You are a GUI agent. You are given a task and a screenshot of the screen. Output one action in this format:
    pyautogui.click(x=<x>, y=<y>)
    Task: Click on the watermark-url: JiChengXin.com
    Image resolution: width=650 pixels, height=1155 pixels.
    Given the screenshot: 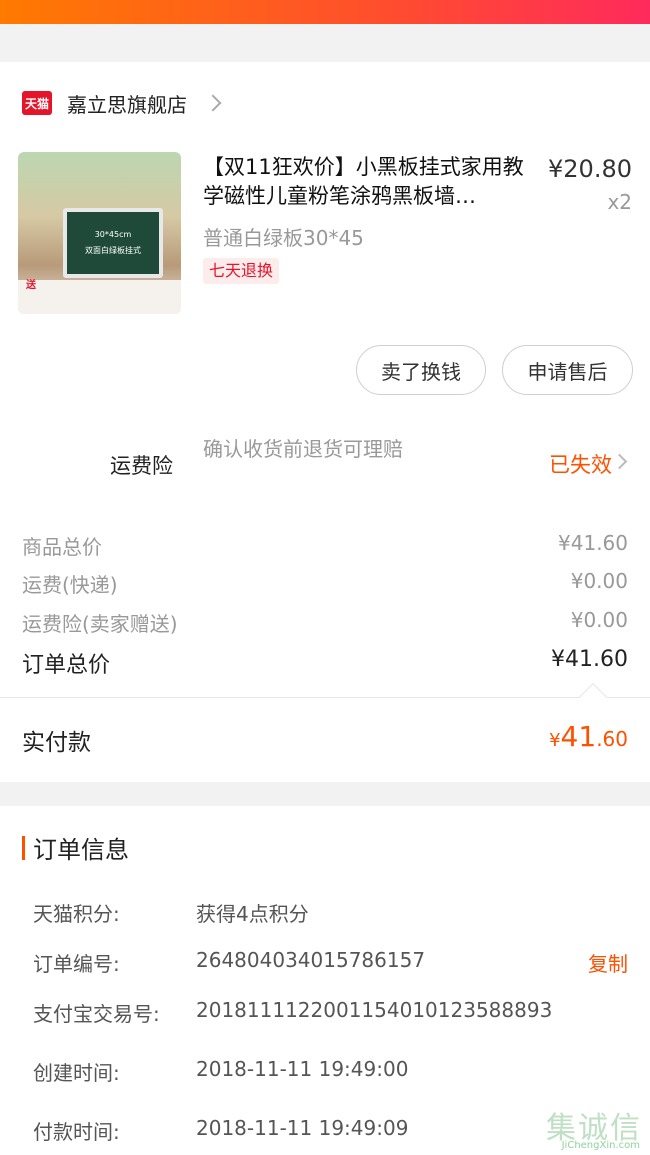 What is the action you would take?
    pyautogui.click(x=600, y=1145)
    